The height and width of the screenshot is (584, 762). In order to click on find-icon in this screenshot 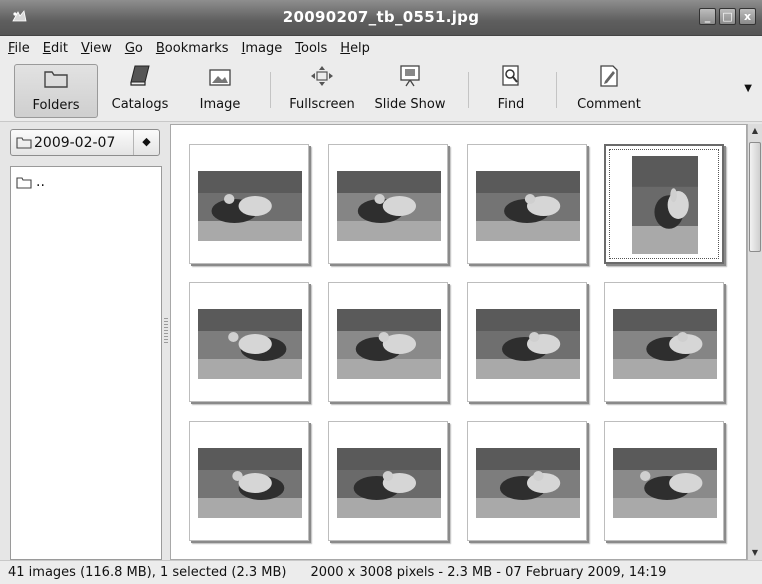, I will do `click(511, 78)`.